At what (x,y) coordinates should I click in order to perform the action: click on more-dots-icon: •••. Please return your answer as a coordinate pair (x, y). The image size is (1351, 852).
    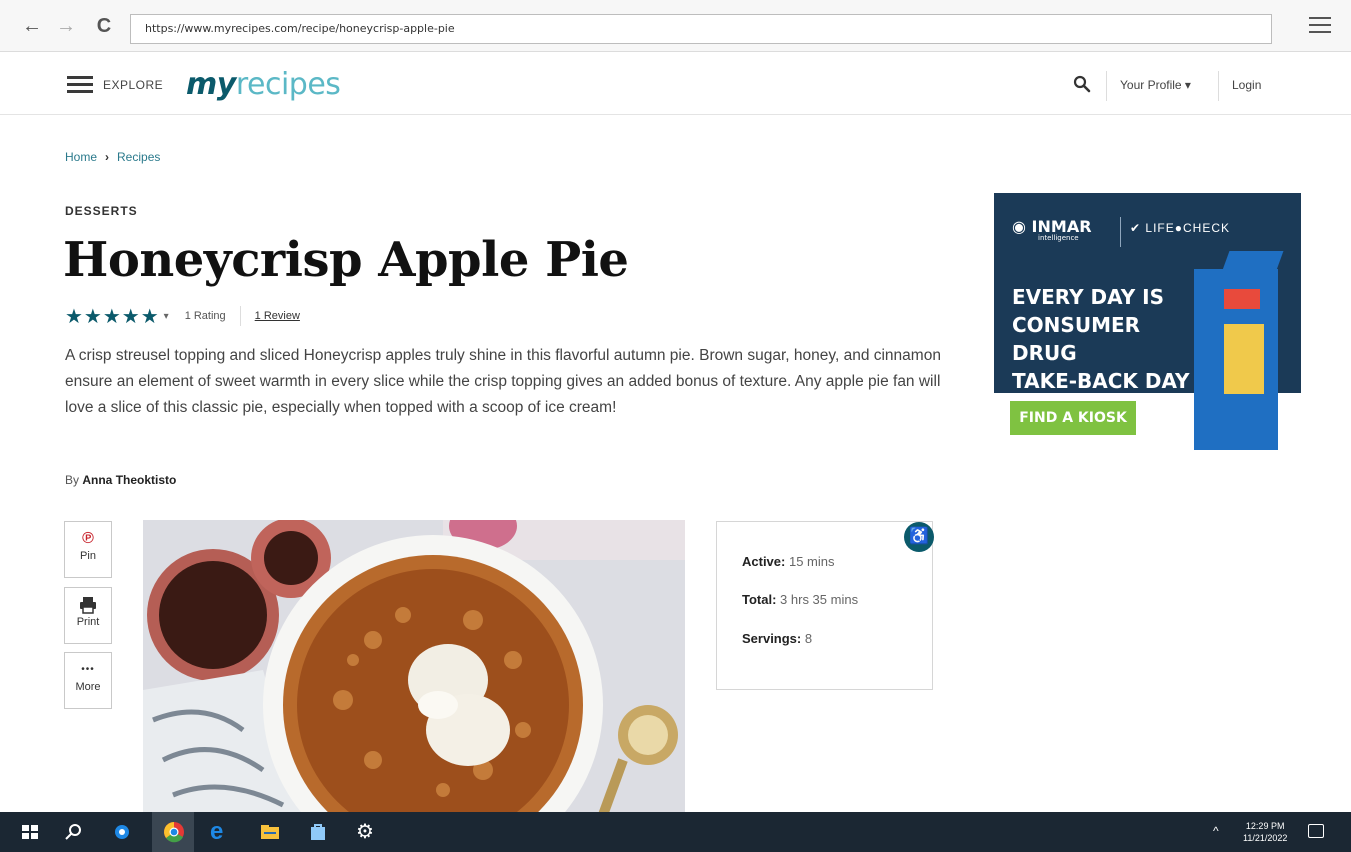
    Looking at the image, I should click on (88, 669).